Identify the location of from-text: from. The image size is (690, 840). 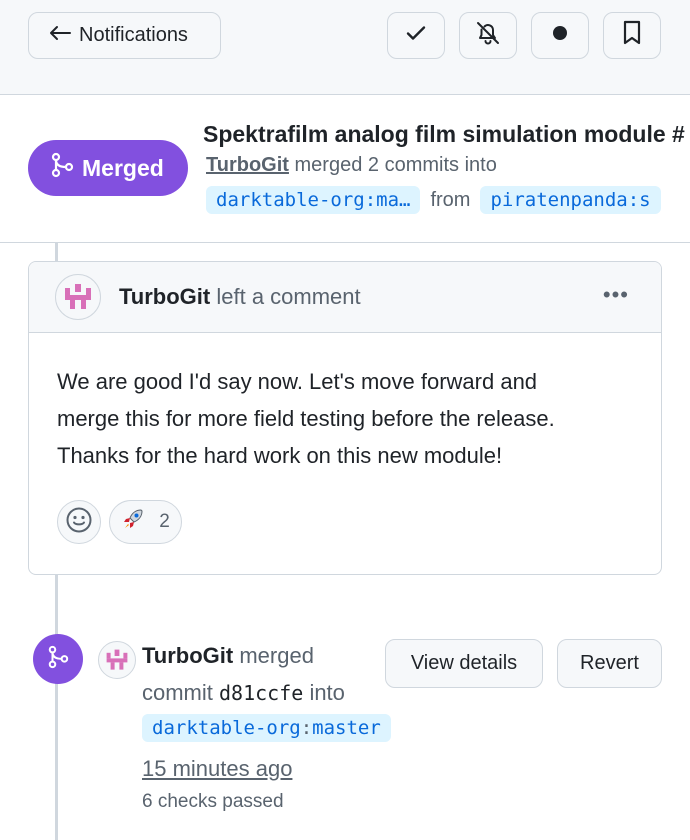
(450, 199).